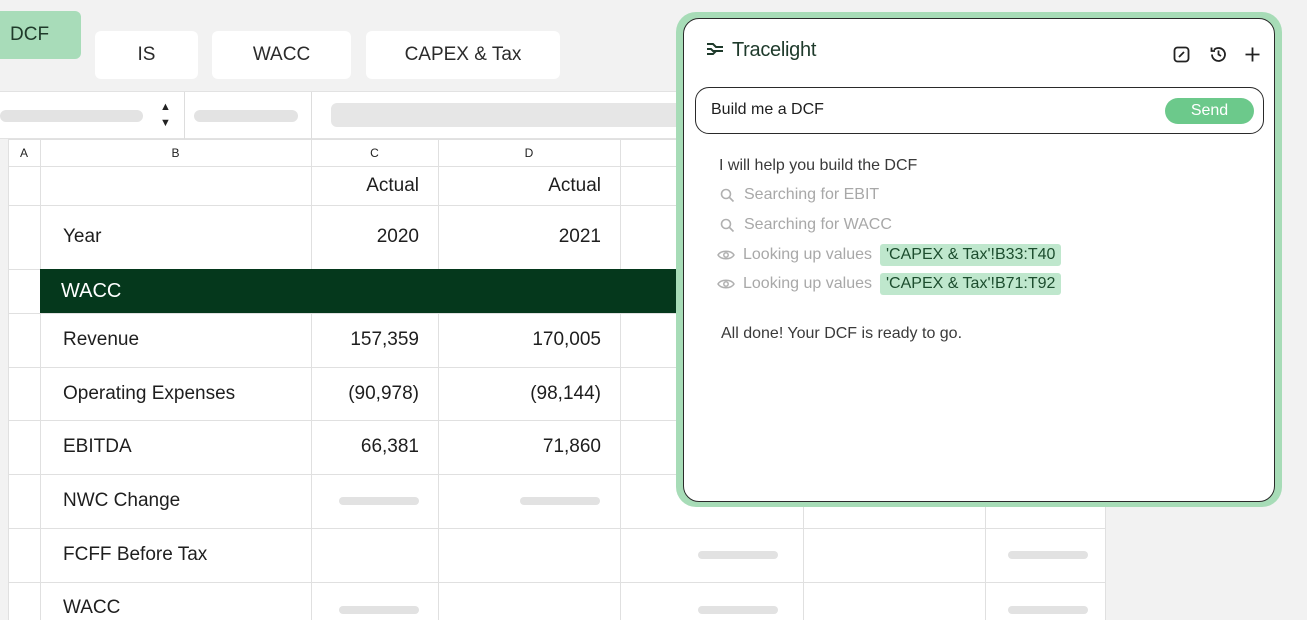 The image size is (1307, 620). I want to click on step-lookup-2: Looking up values 'CAPEX & Tax'!B71:T92, so click(889, 284).